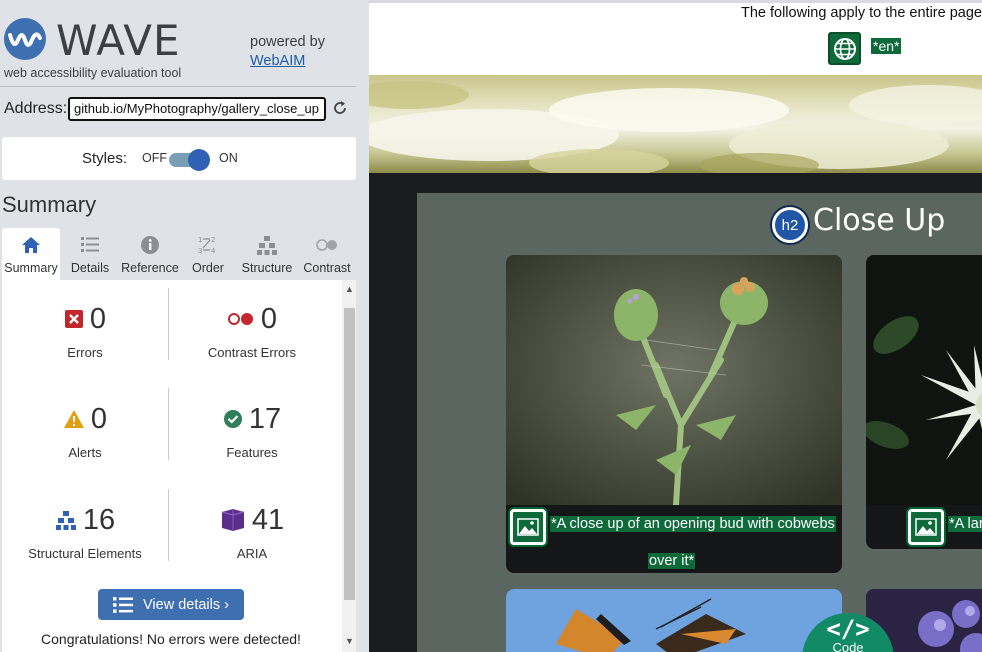 The height and width of the screenshot is (652, 982). Describe the element at coordinates (349, 641) in the screenshot. I see `scroll-down-arrow-icon: ▼` at that location.